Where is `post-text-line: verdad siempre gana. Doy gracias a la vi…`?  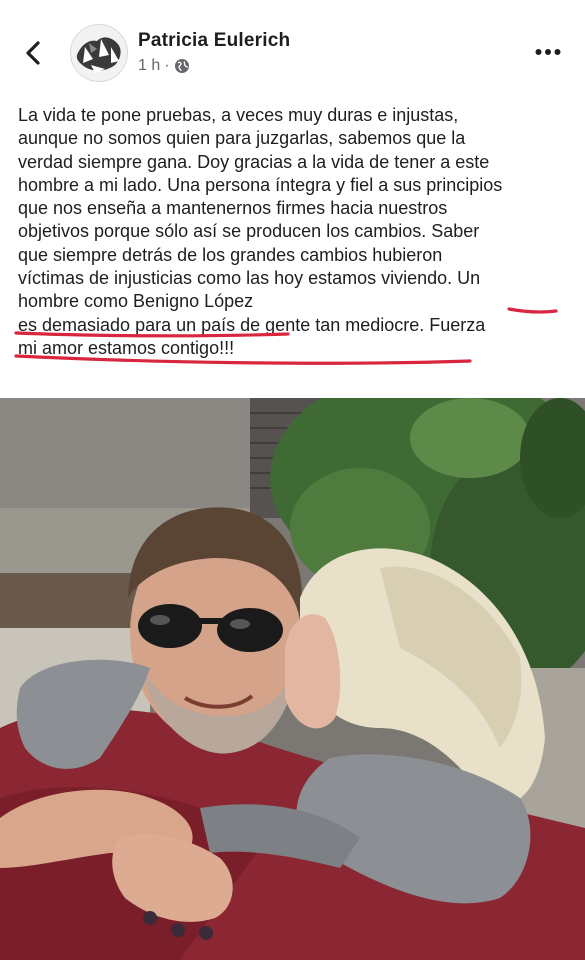
post-text-line: verdad siempre gana. Doy gracias a la vi… is located at coordinates (254, 161).